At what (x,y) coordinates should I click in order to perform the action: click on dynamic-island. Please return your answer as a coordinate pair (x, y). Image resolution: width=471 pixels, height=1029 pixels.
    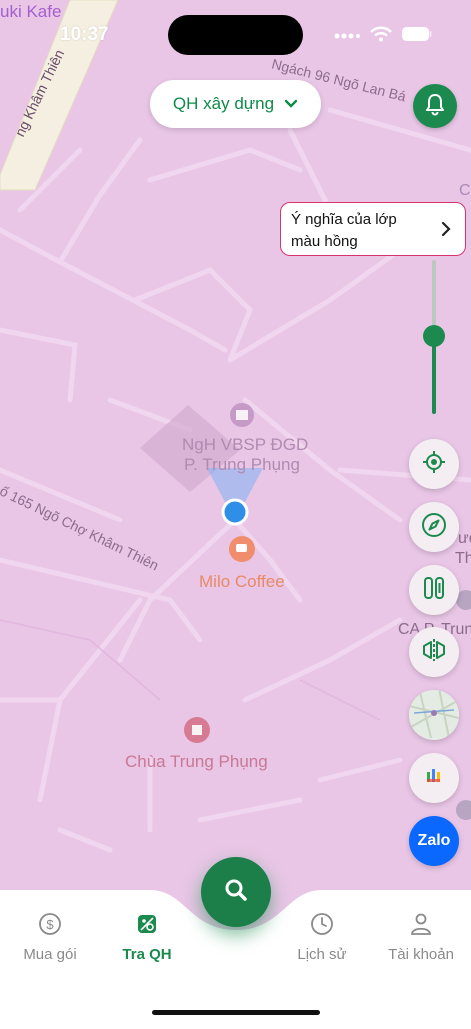
    Looking at the image, I should click on (235, 35).